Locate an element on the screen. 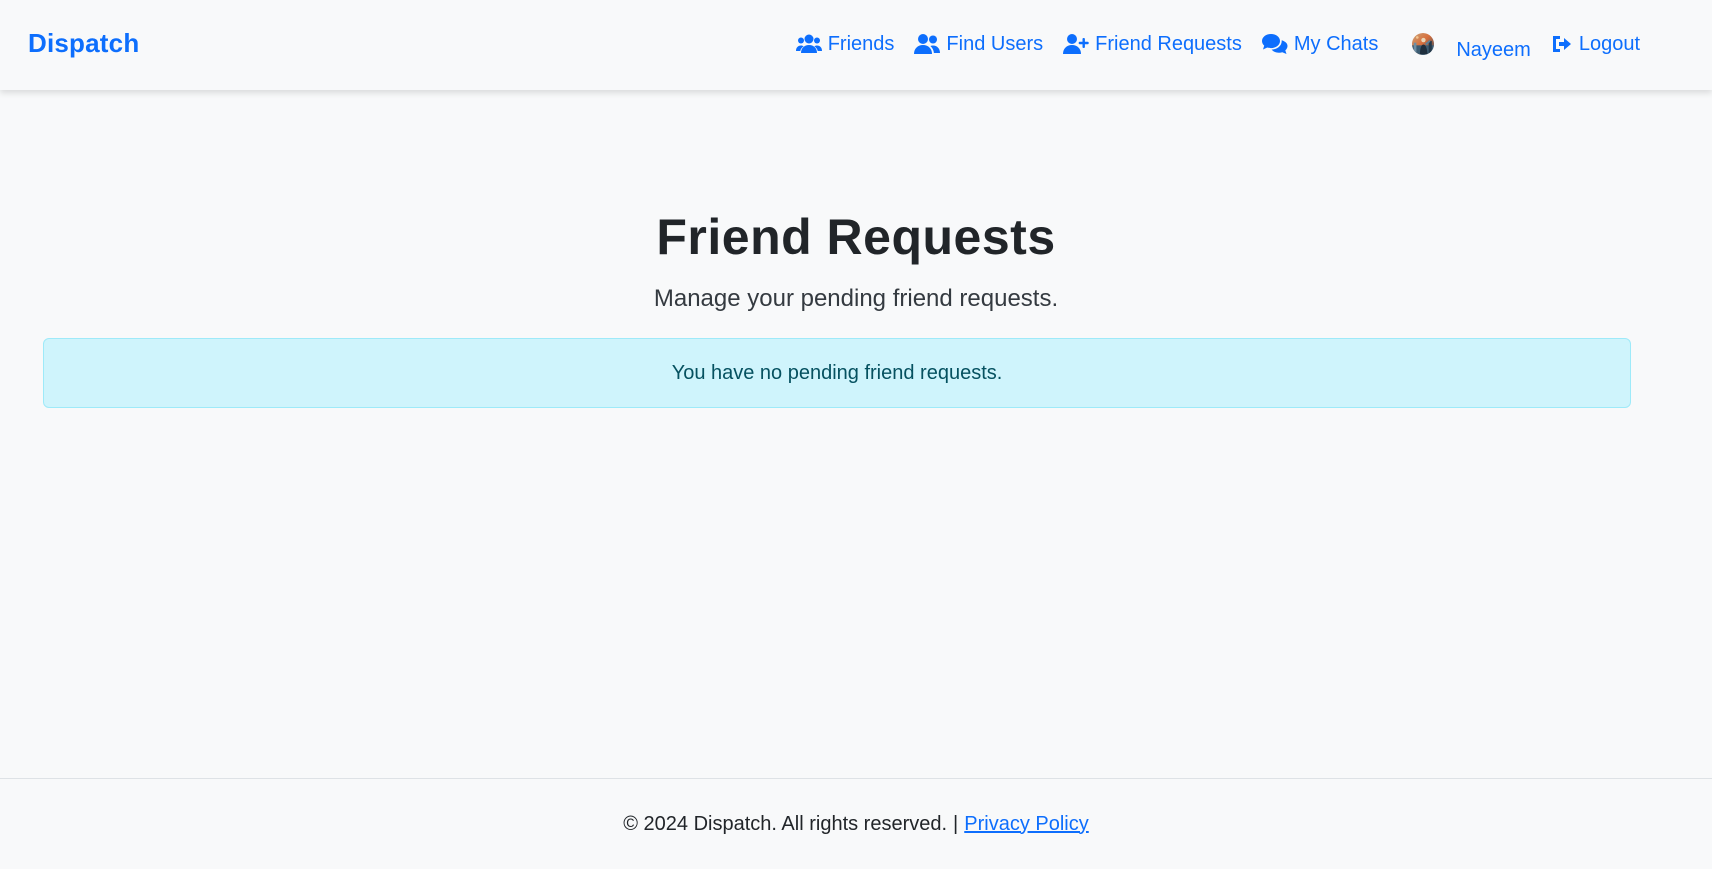 This screenshot has height=869, width=1712. user-plus-icon is located at coordinates (1076, 44).